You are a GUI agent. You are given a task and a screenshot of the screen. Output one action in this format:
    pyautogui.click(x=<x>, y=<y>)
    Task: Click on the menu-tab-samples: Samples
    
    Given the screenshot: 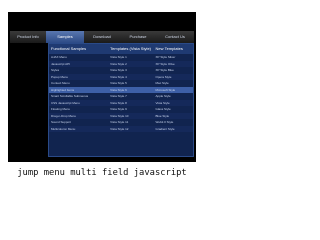 What is the action you would take?
    pyautogui.click(x=65, y=37)
    